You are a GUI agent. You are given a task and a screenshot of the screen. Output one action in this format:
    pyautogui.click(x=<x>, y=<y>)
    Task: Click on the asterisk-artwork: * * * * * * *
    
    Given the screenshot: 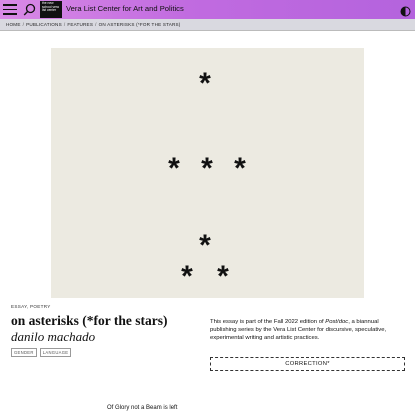 What is the action you would take?
    pyautogui.click(x=207, y=180)
    